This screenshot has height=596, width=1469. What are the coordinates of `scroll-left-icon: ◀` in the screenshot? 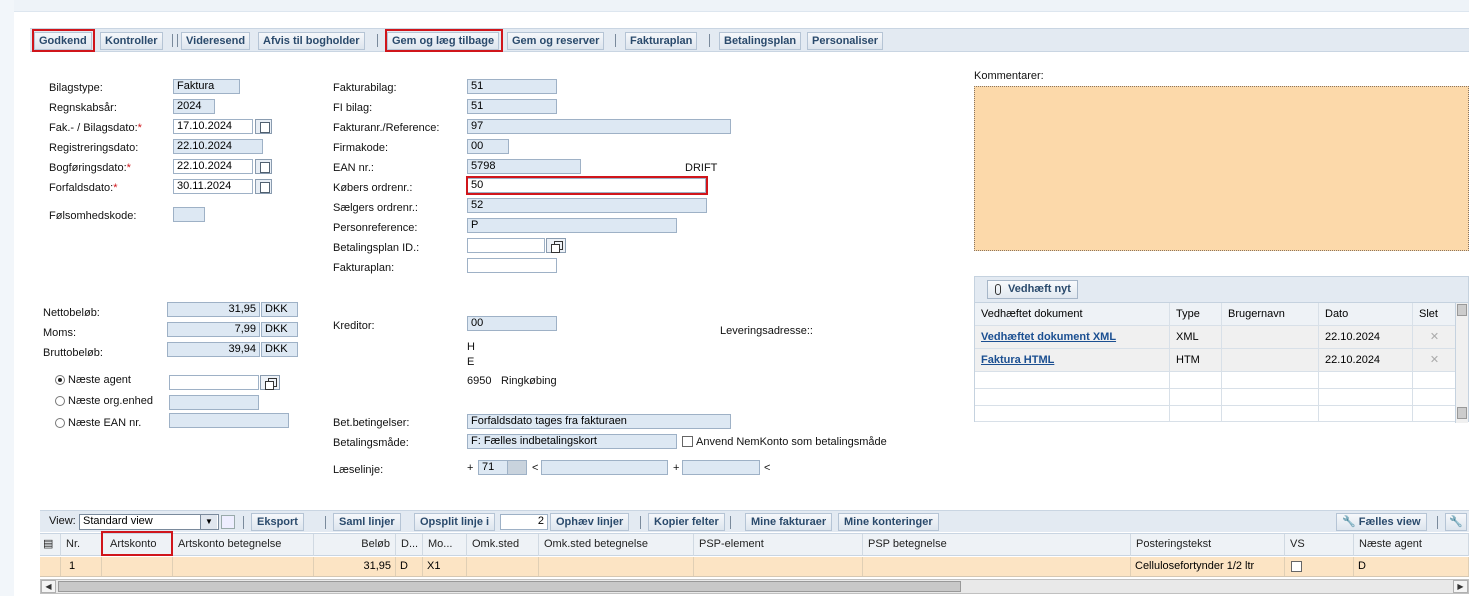 It's located at (48, 586).